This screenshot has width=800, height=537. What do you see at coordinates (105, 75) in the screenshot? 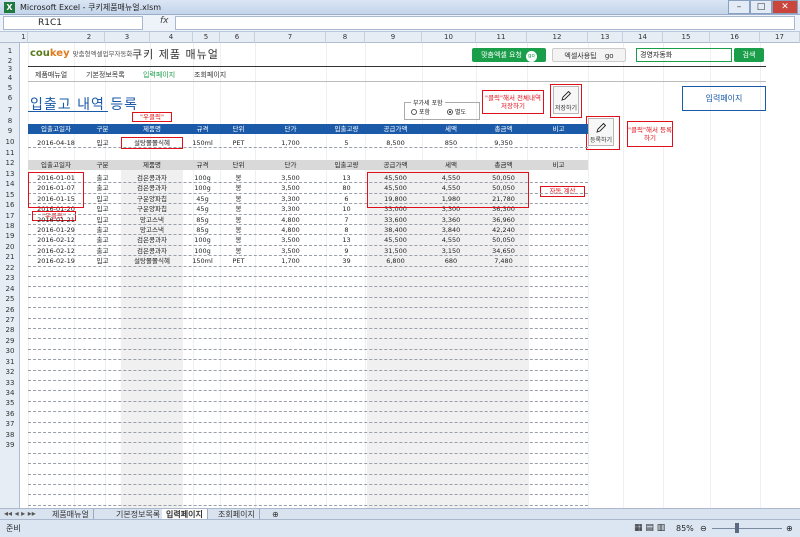
I see `nav-basic-info: 기본정보목록` at bounding box center [105, 75].